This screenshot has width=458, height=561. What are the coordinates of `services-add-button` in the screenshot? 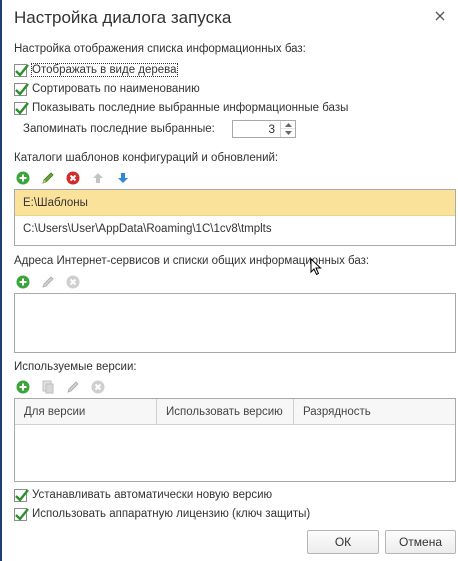 It's located at (23, 282).